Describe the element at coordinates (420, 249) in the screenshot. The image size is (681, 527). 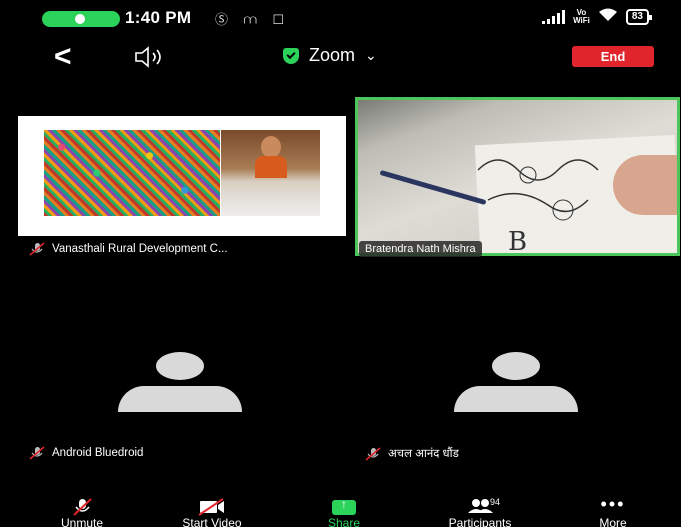
I see `participant-label: Bratendra Nath Mishra` at that location.